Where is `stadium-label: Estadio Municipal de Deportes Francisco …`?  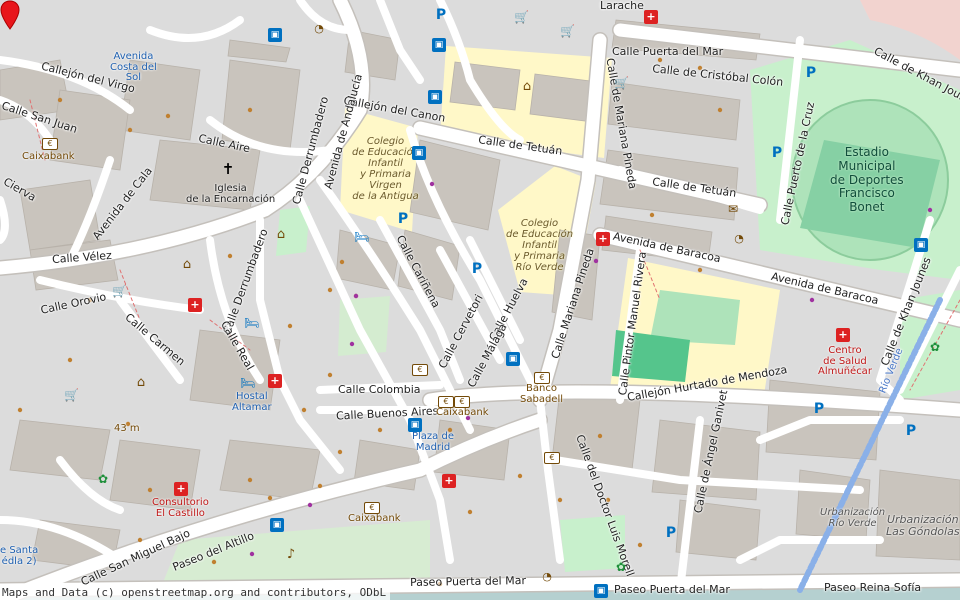 stadium-label: Estadio Municipal de Deportes Francisco … is located at coordinates (867, 180).